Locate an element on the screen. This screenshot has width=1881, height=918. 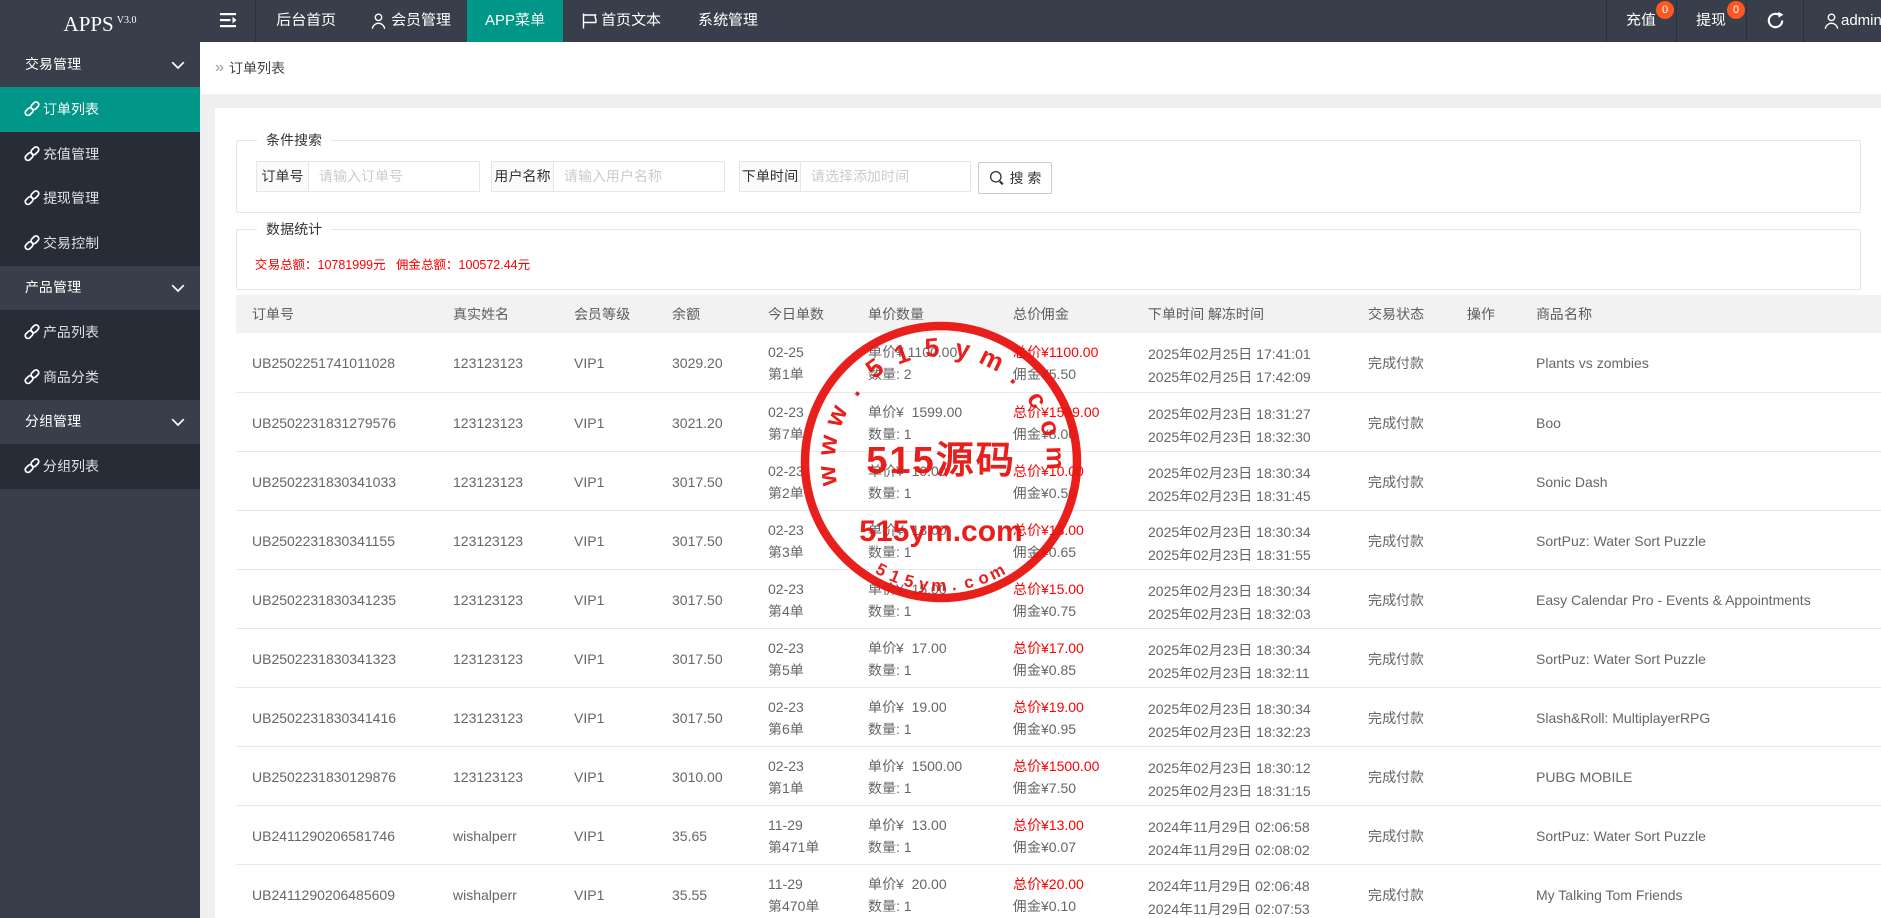
svg-text: 515ym.com is located at coordinates (940, 531).